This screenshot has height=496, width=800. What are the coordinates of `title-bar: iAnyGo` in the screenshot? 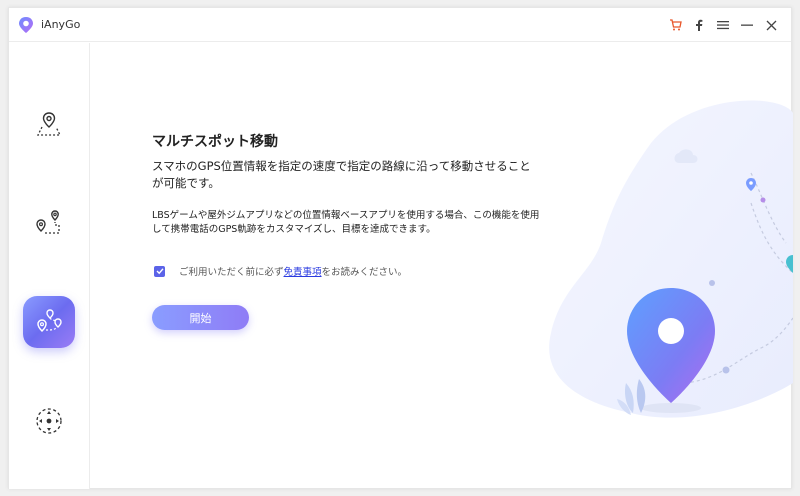 It's located at (400, 25).